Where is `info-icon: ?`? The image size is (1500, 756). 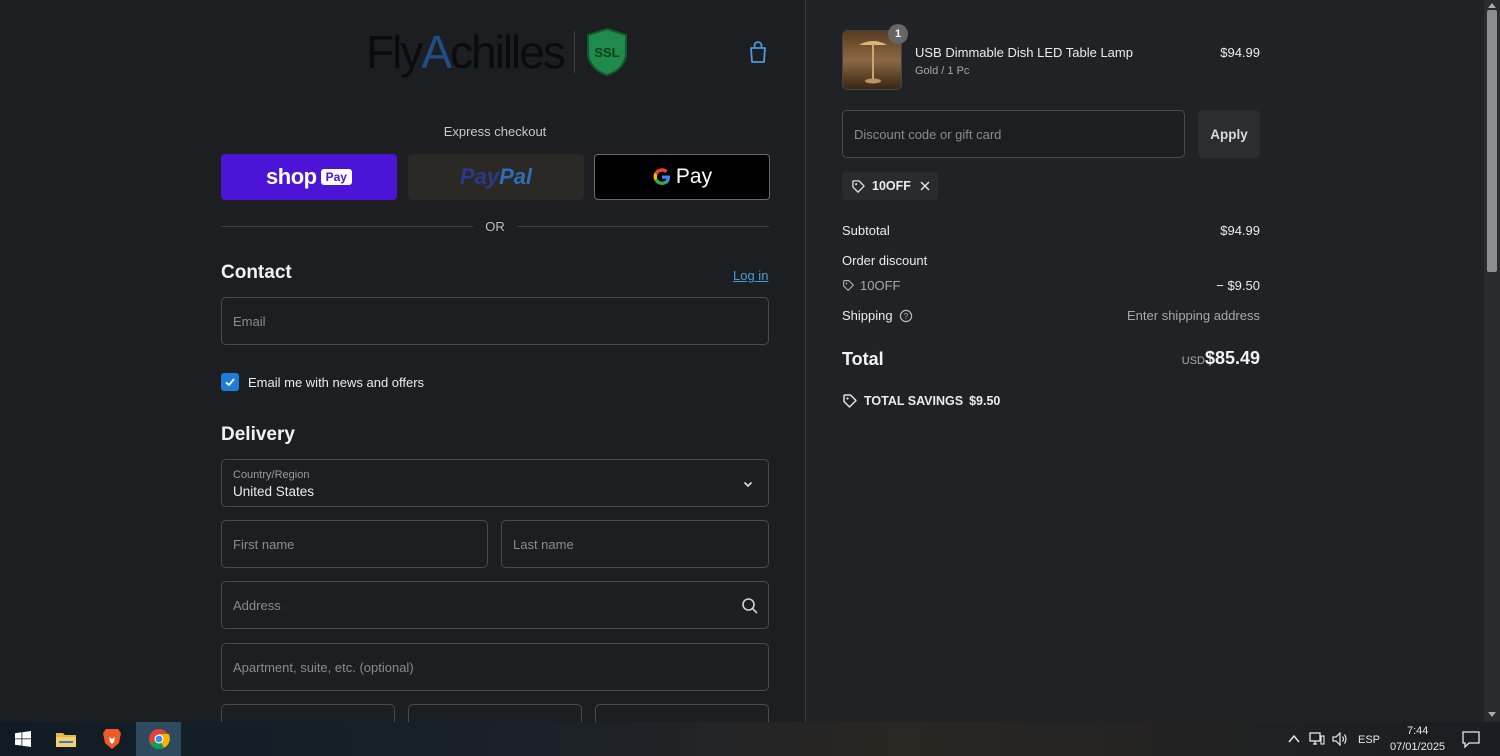 info-icon: ? is located at coordinates (906, 316).